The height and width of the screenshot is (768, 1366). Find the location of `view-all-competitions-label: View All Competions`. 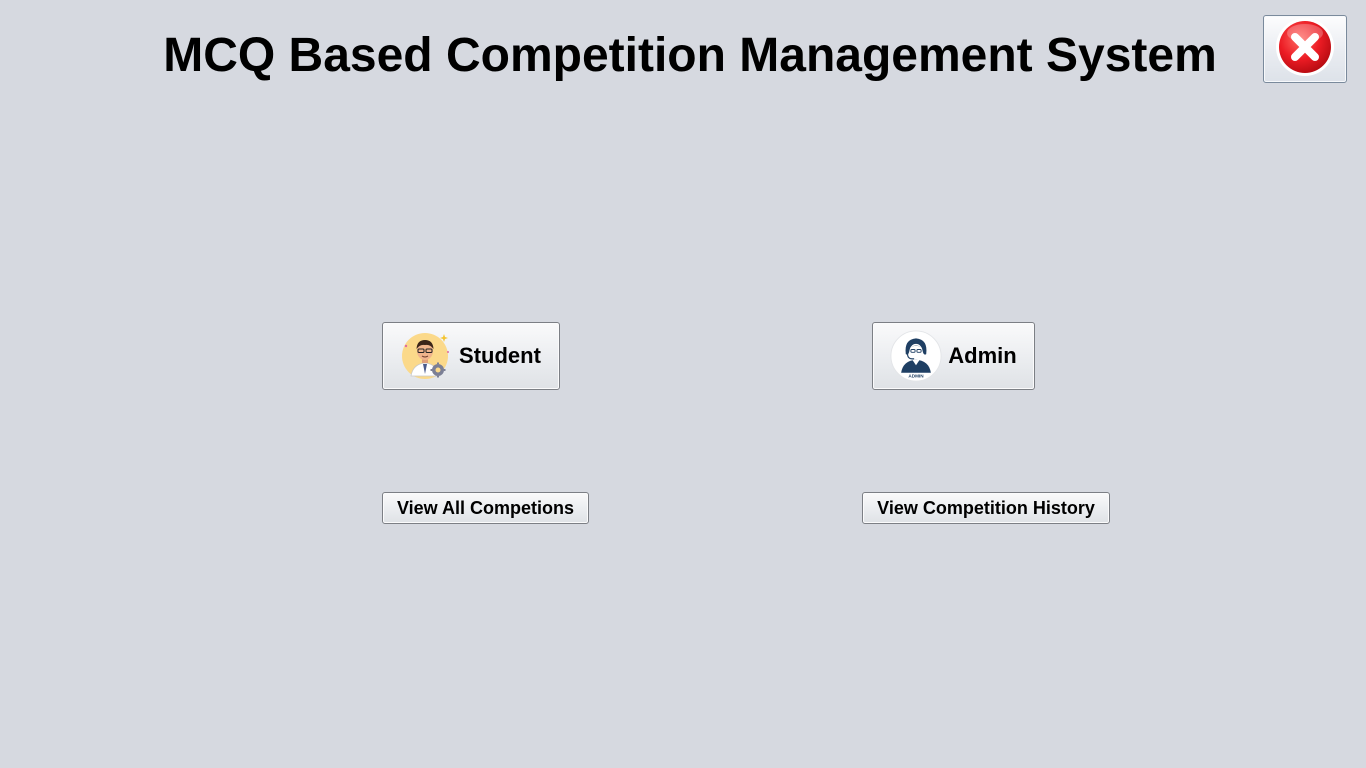

view-all-competitions-label: View All Competions is located at coordinates (485, 507).